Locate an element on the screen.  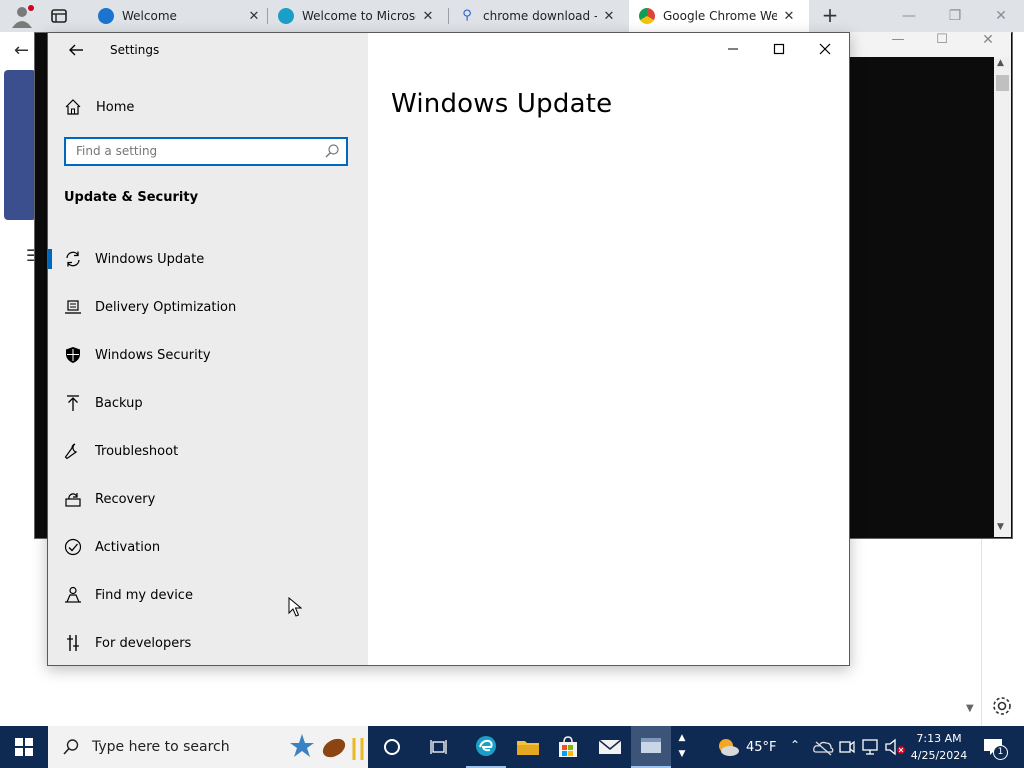
nav-item-label: Find my device is located at coordinates (144, 595).